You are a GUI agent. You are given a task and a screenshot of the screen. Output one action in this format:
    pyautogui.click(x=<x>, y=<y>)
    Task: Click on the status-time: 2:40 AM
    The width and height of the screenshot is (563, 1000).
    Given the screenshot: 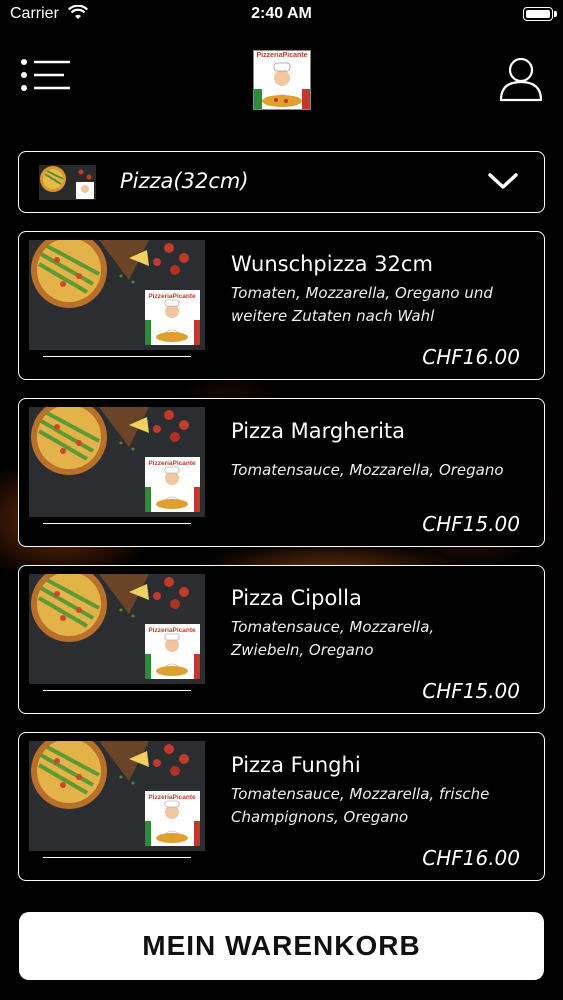 What is the action you would take?
    pyautogui.click(x=281, y=13)
    